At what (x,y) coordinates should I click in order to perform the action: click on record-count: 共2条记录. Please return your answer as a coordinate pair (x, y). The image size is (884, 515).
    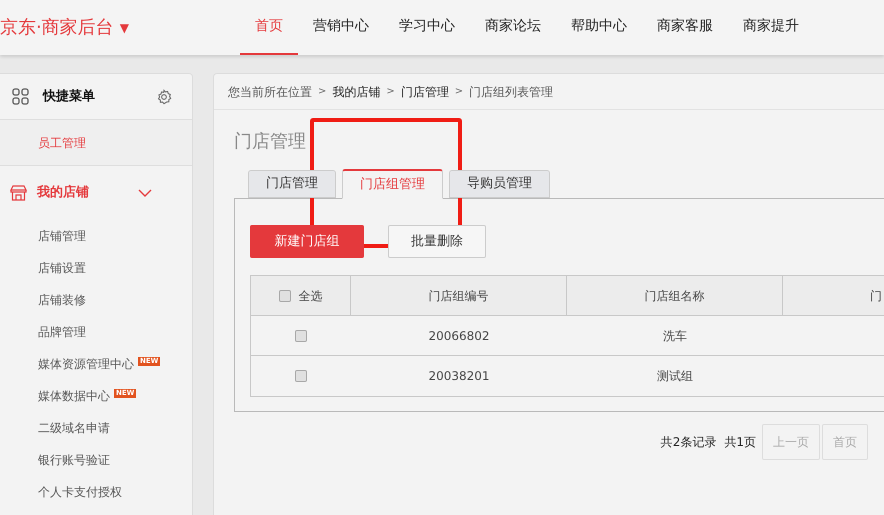
    Looking at the image, I should click on (688, 442).